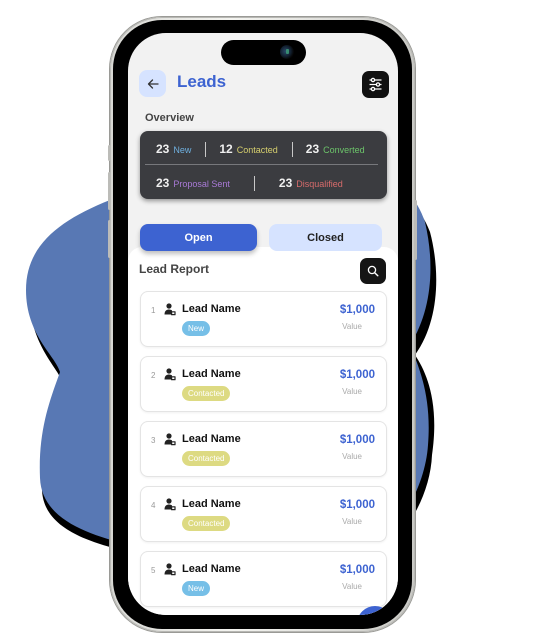 This screenshot has width=533, height=644. Describe the element at coordinates (198, 237) in the screenshot. I see `tab-open: Open` at that location.